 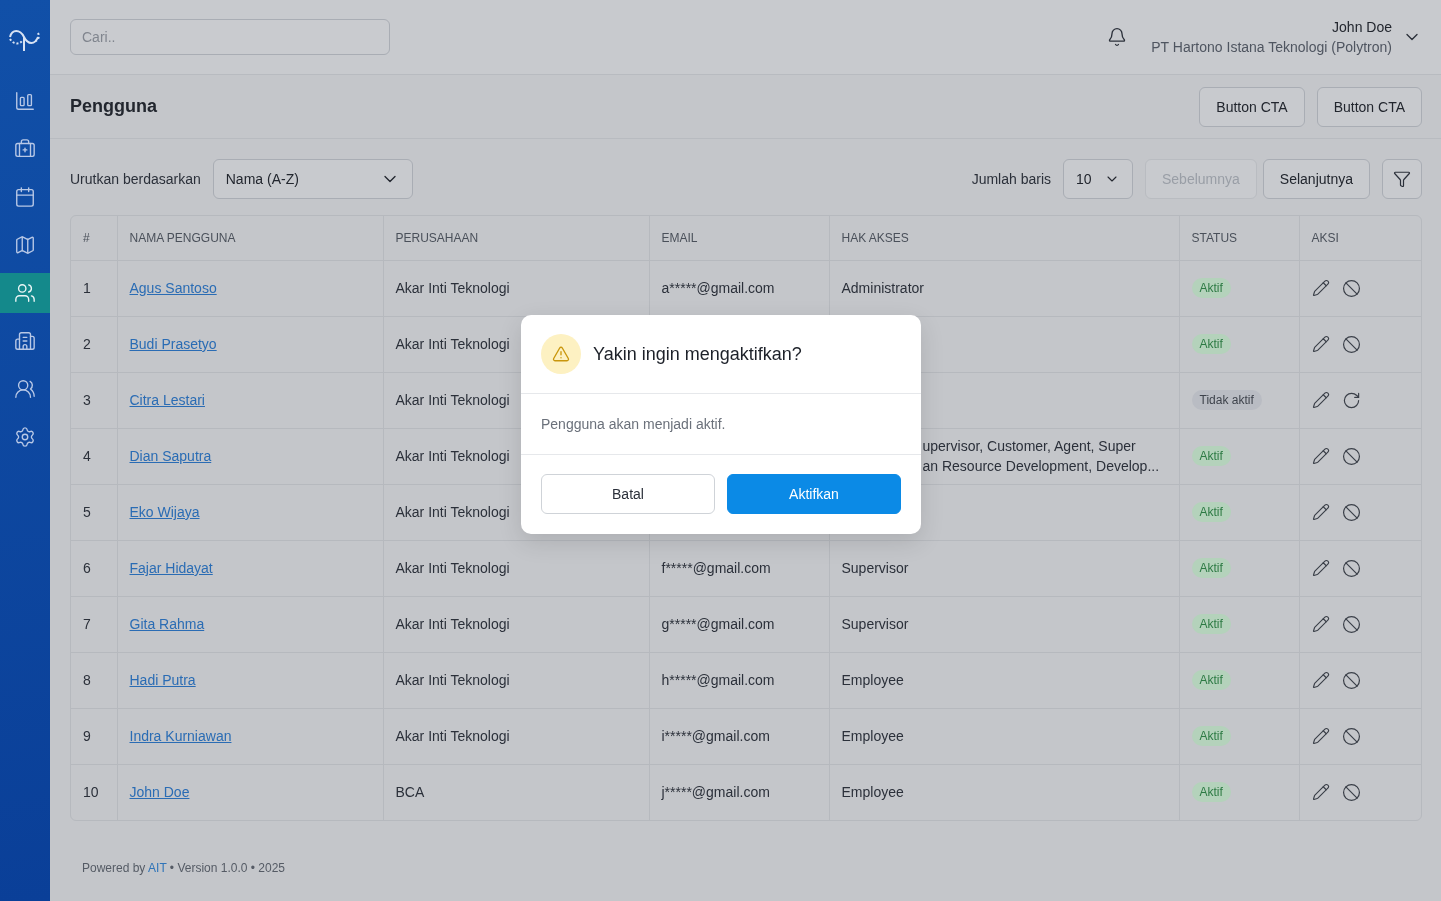 I want to click on activate-button, so click(x=1351, y=400).